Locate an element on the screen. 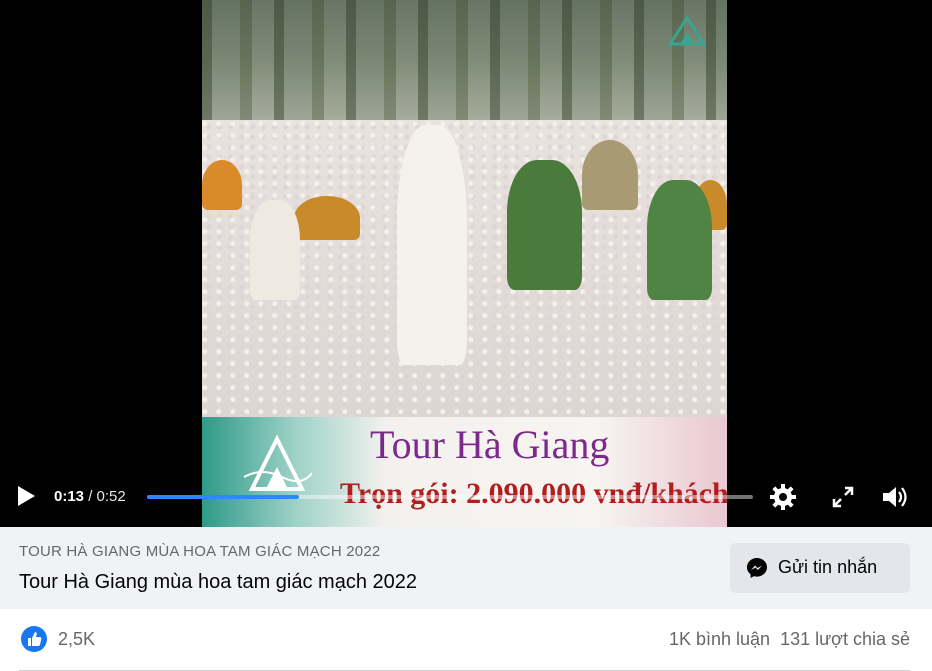 The height and width of the screenshot is (671, 932). banner-title: Tour Hà Giang is located at coordinates (490, 444).